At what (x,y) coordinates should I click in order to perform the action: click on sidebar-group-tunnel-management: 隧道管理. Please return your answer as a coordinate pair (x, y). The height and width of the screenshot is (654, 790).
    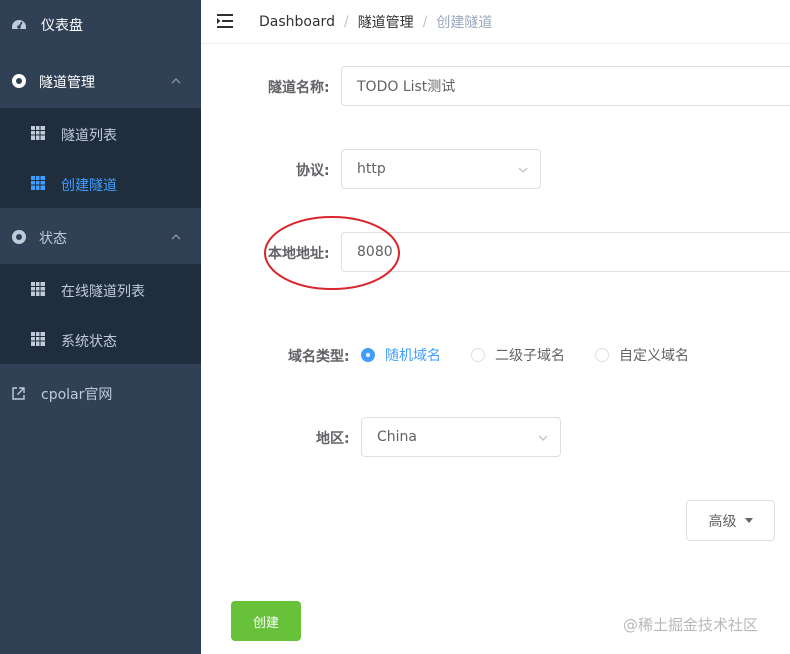
    Looking at the image, I should click on (100, 81).